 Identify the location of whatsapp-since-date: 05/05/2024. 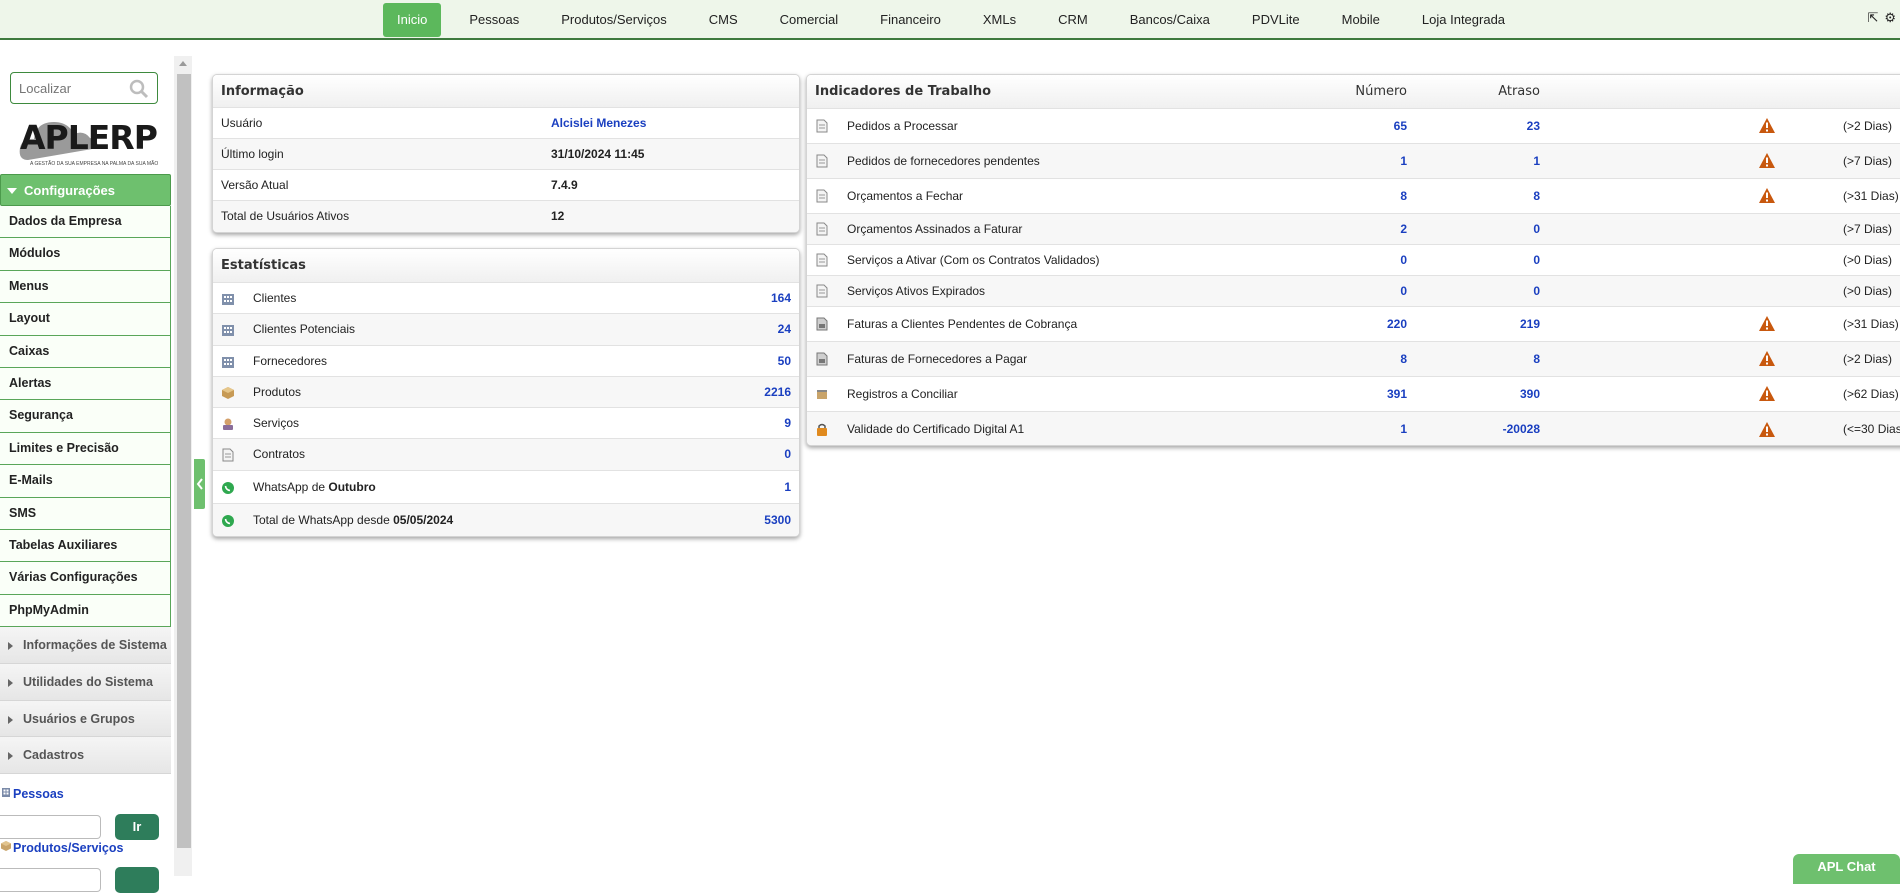
(423, 519).